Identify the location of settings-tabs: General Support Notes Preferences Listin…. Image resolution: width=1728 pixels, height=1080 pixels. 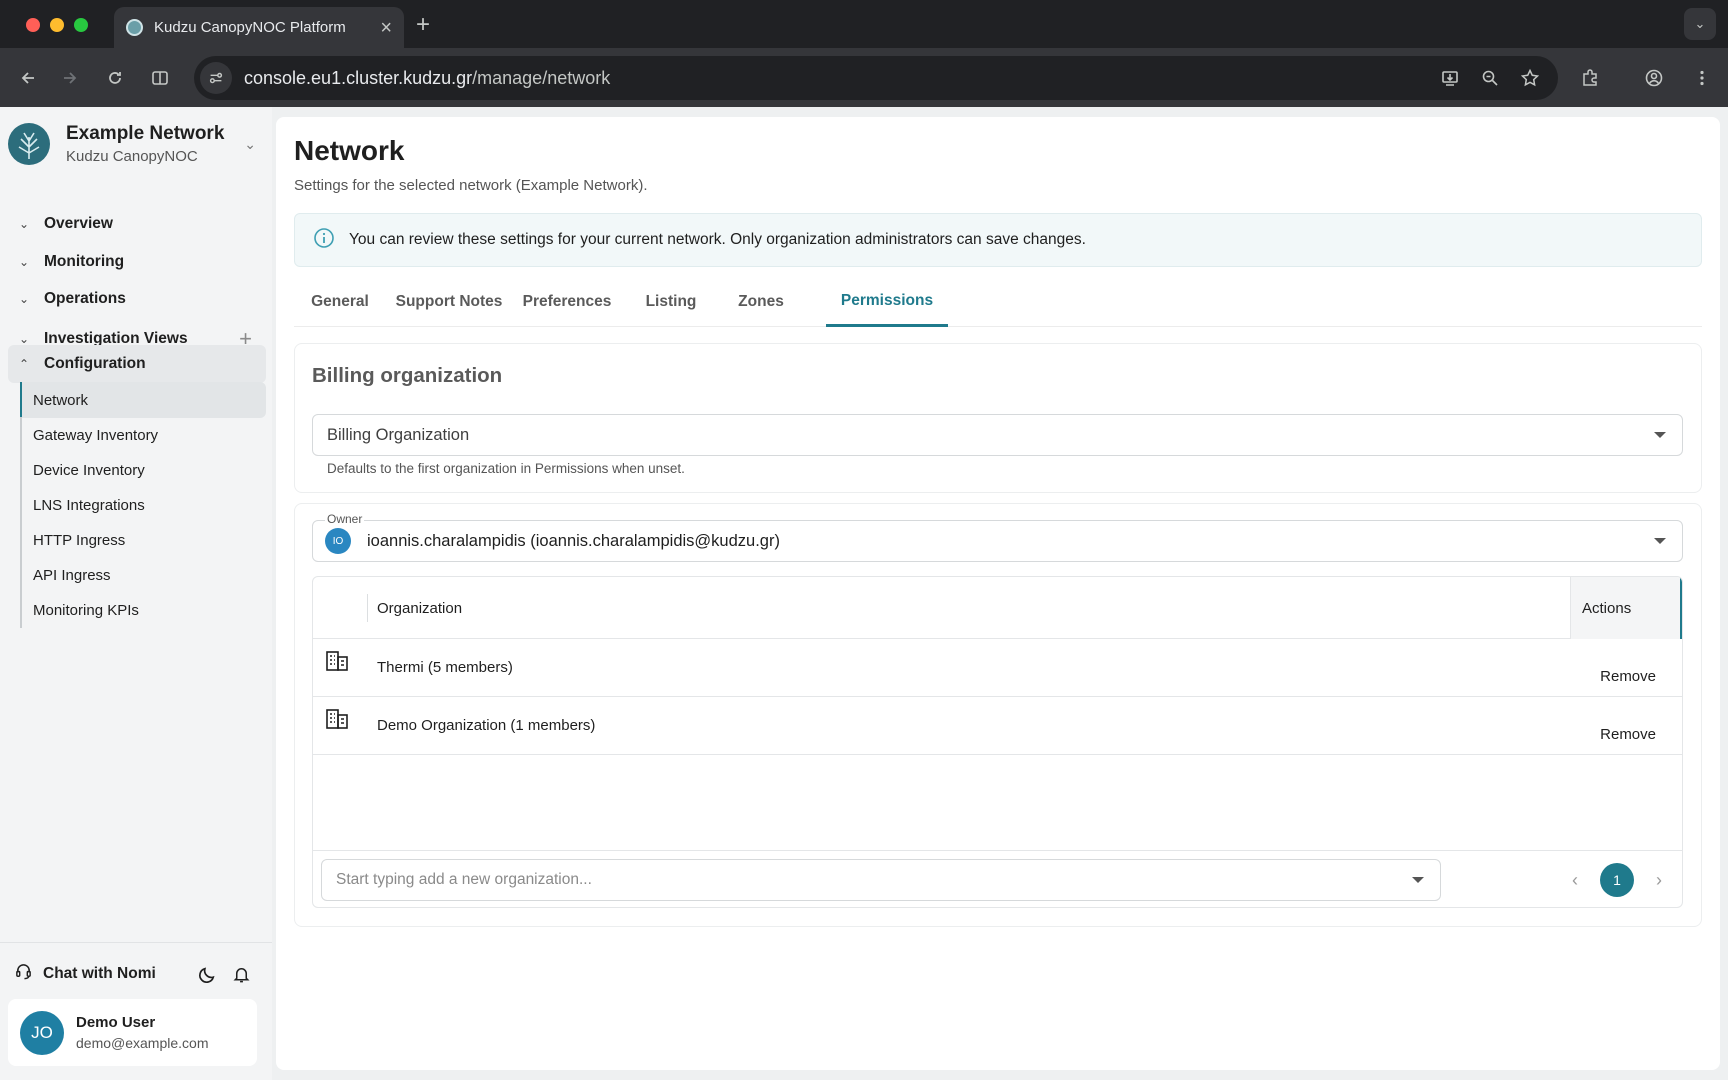
(998, 302).